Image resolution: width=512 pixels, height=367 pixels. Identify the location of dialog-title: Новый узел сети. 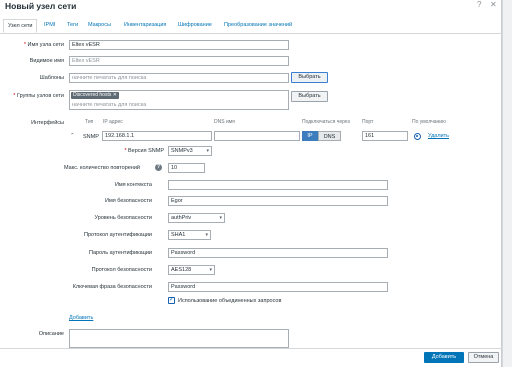
(41, 6).